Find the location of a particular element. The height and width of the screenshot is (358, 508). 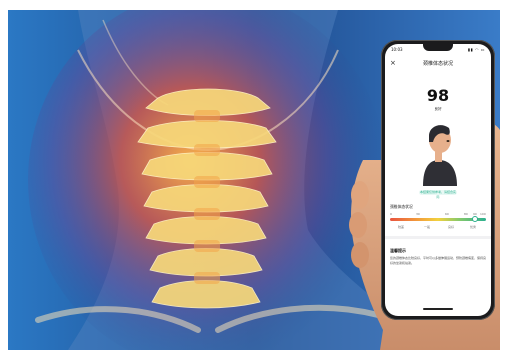

tips-title: 温馨提示 is located at coordinates (398, 250).